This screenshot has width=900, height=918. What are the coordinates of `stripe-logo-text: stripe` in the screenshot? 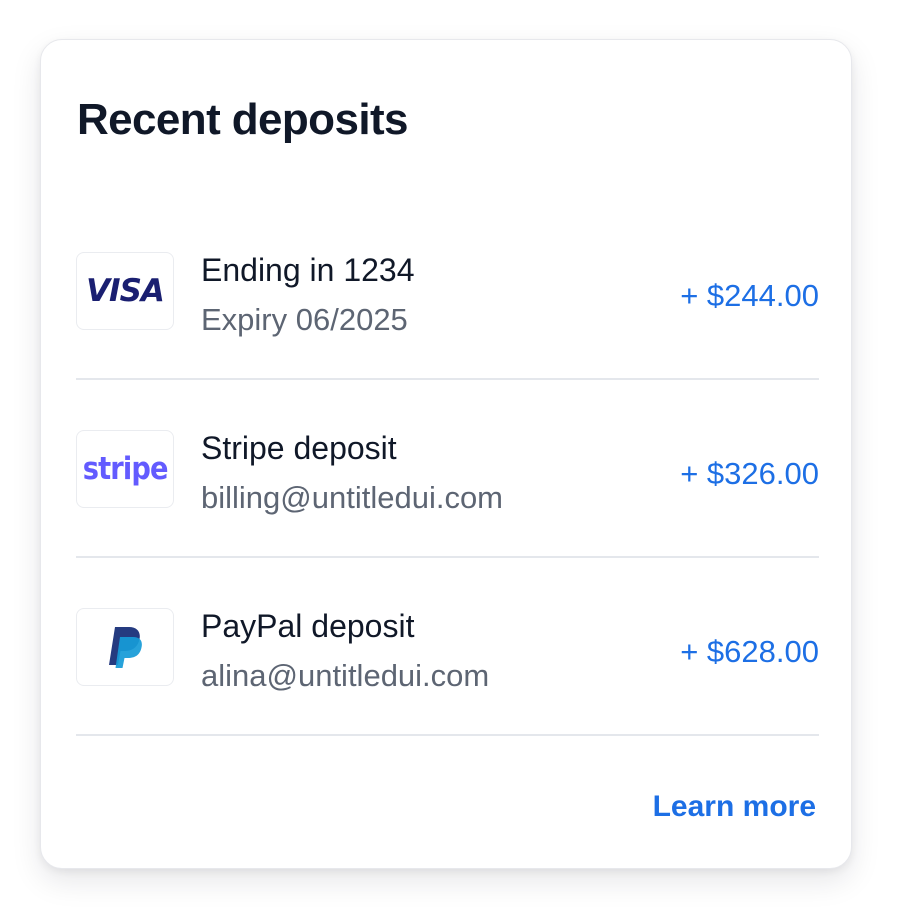 It's located at (125, 469).